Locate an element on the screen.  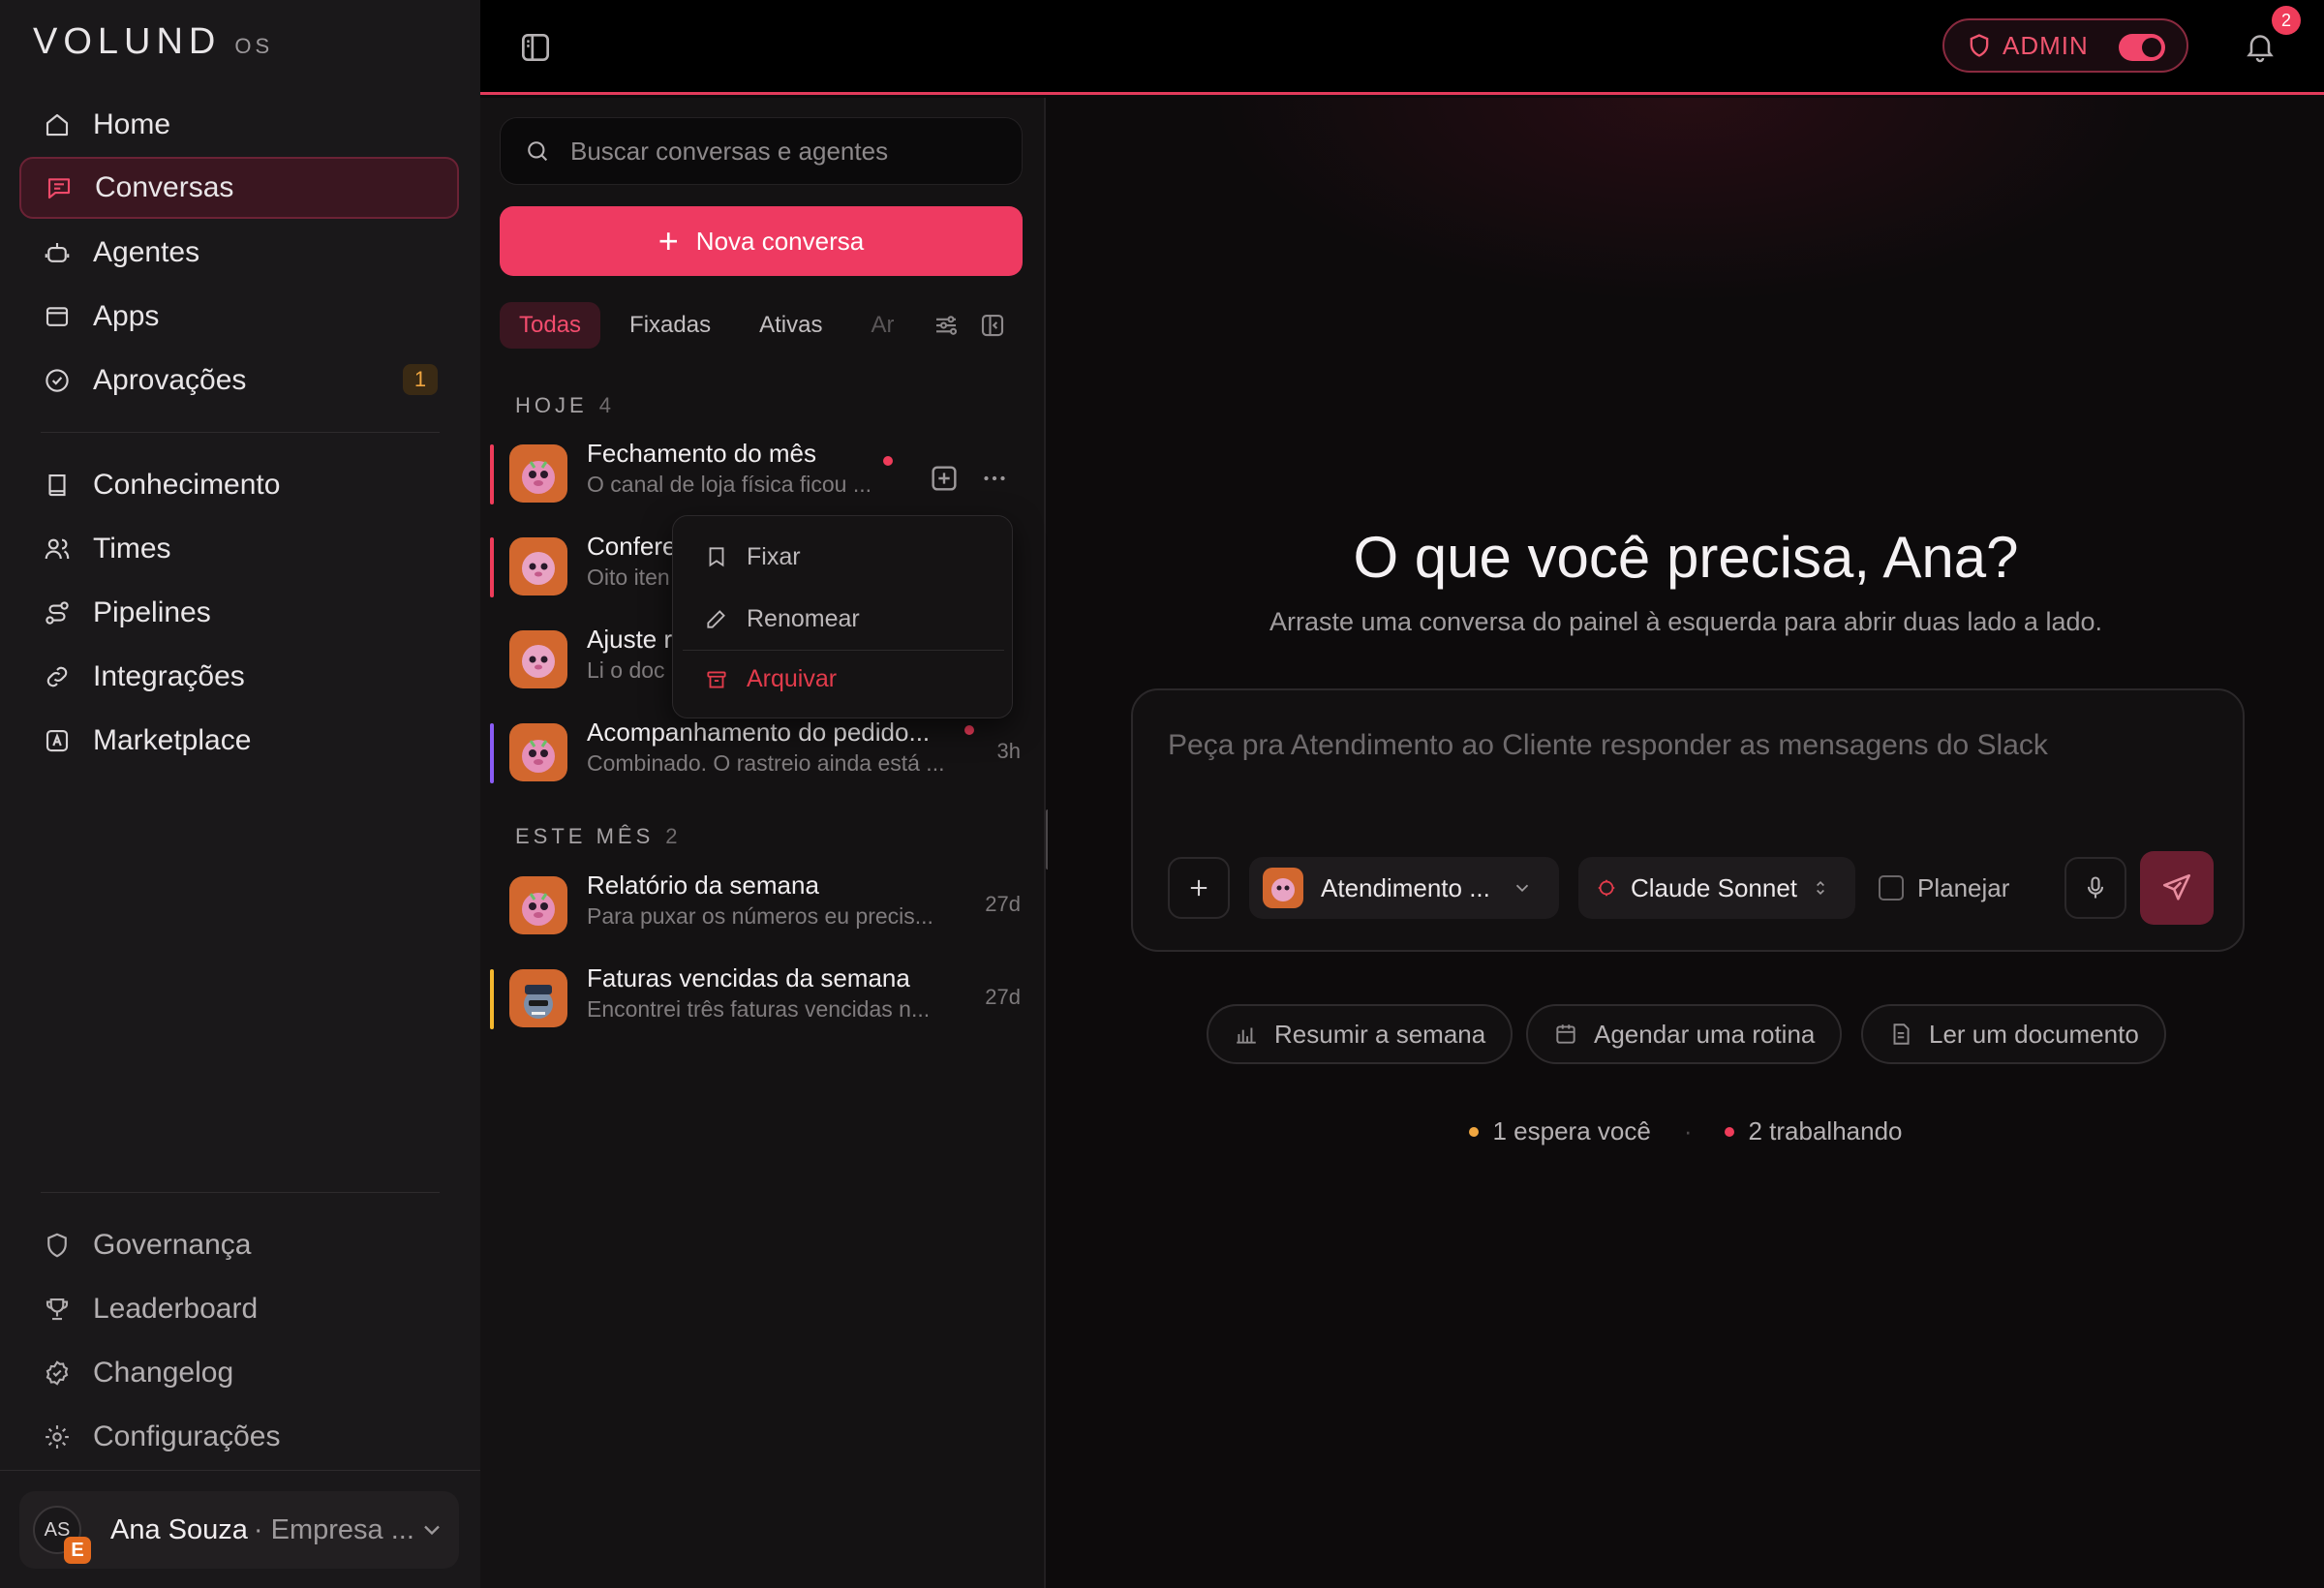
conversation-title: Ajuste r is located at coordinates (630, 639).